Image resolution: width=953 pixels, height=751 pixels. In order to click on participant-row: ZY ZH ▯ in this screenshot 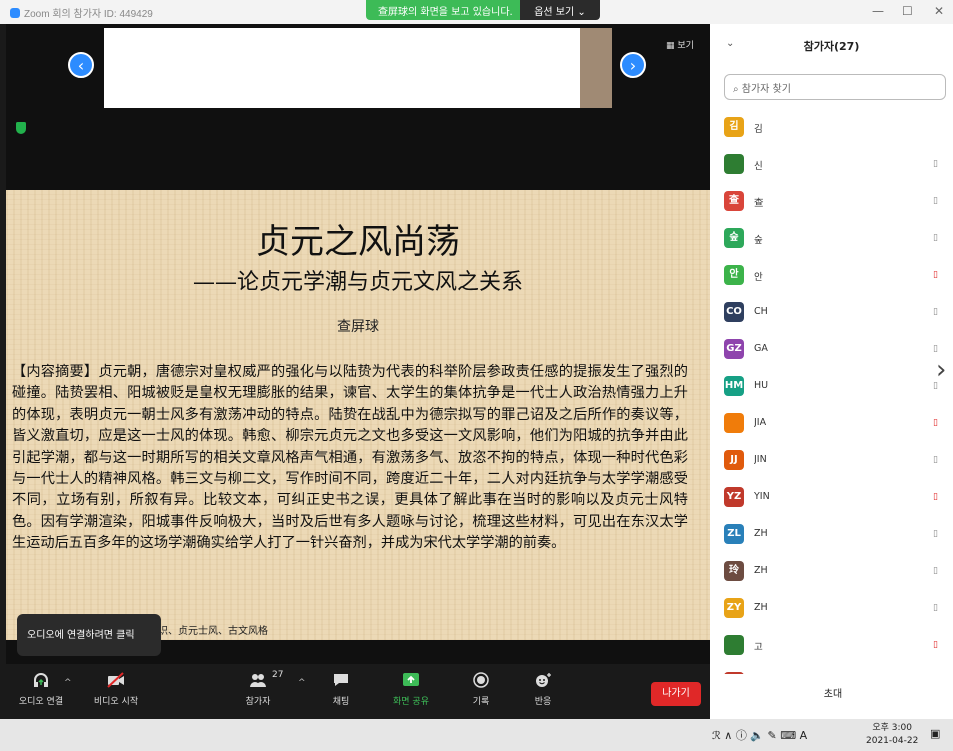, I will do `click(828, 609)`.